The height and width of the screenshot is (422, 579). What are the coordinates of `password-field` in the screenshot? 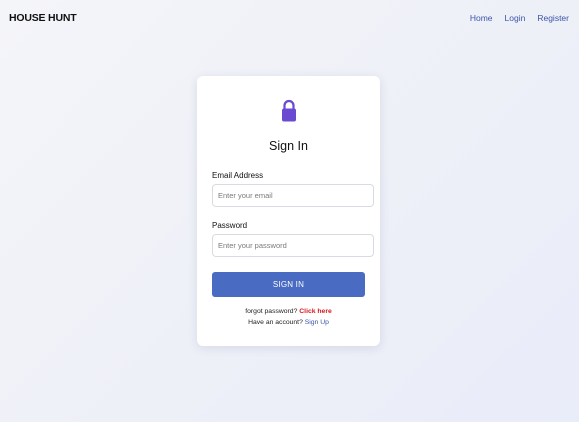 It's located at (293, 245).